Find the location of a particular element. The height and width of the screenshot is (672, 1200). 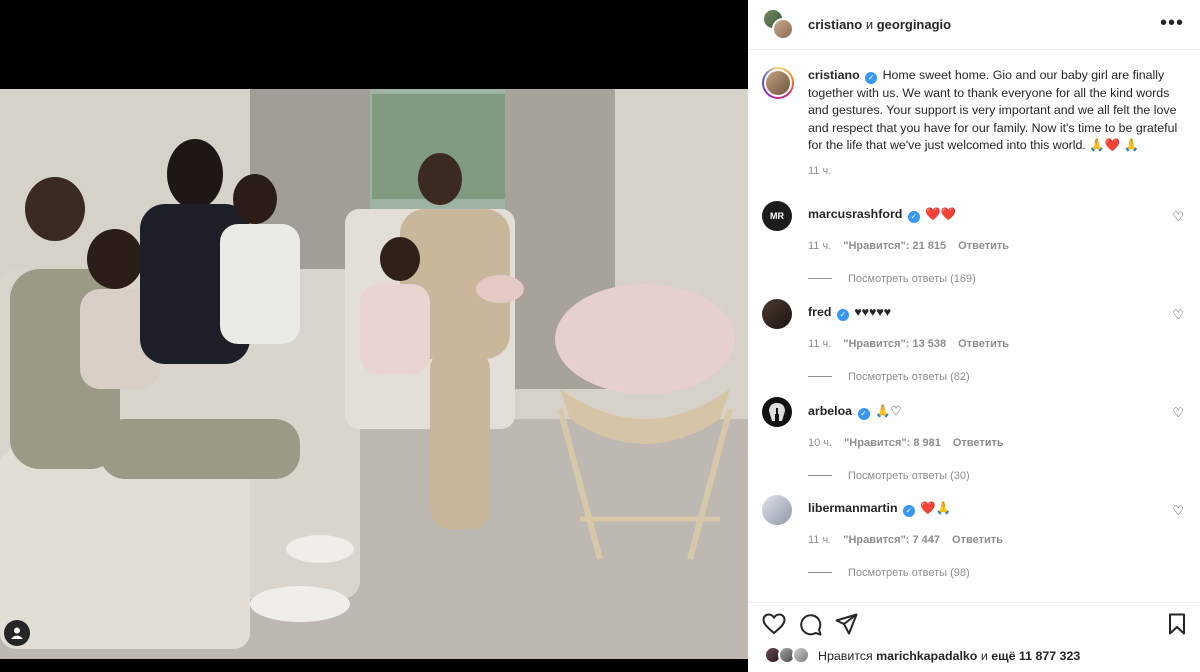

comment-likes: "Нравится": 21 815 is located at coordinates (894, 246).